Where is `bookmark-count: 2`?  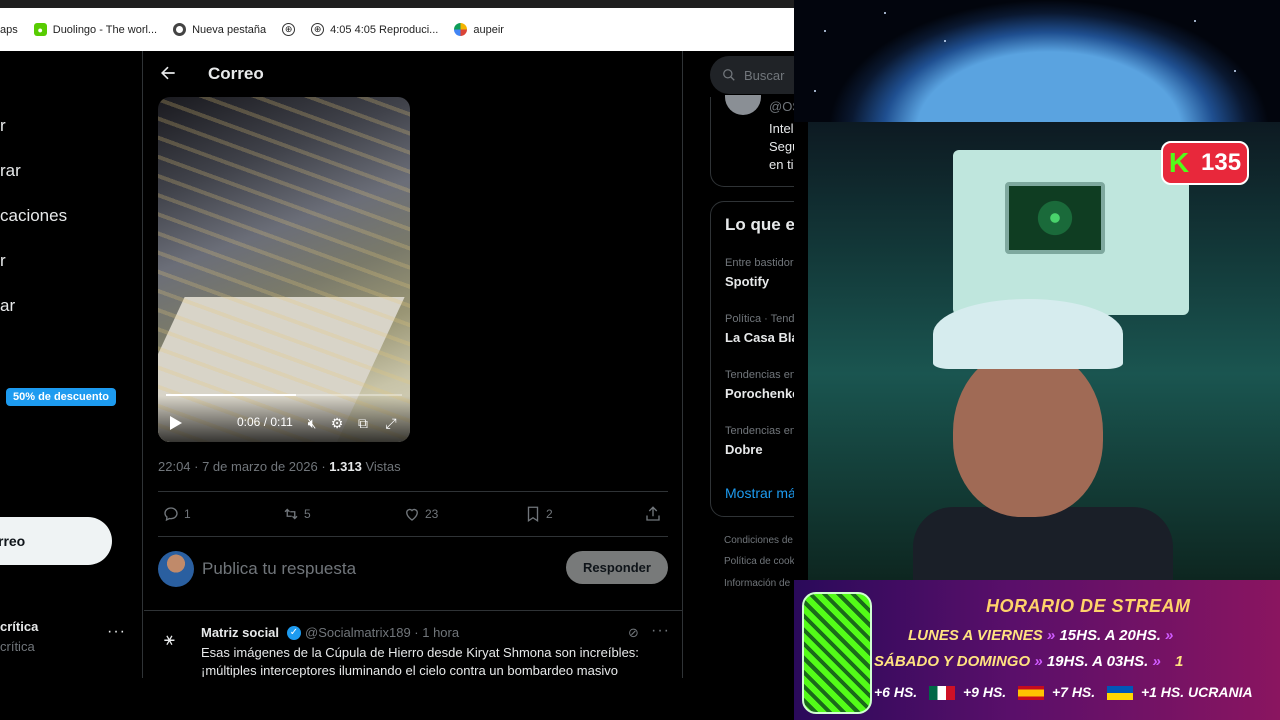
bookmark-count: 2 is located at coordinates (549, 514).